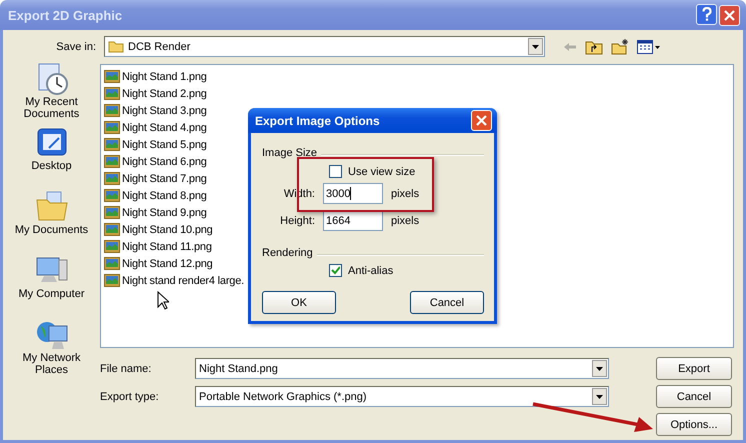 The width and height of the screenshot is (746, 443). What do you see at coordinates (371, 270) in the screenshot?
I see `checkbox-label: Anti-alias` at bounding box center [371, 270].